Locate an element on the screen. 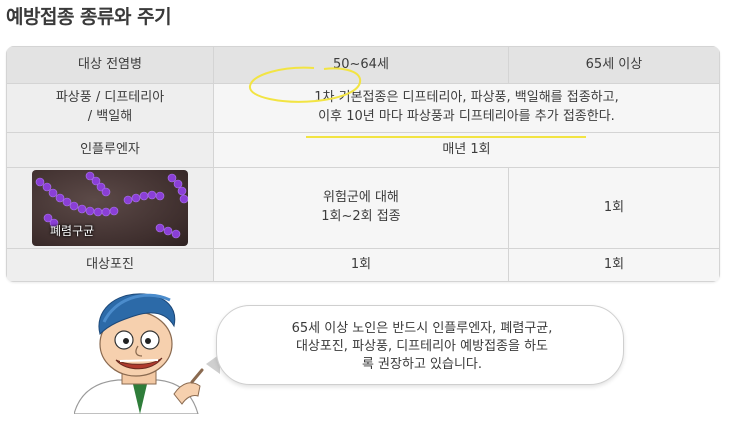 The image size is (736, 426). underline-highlight is located at coordinates (446, 137).